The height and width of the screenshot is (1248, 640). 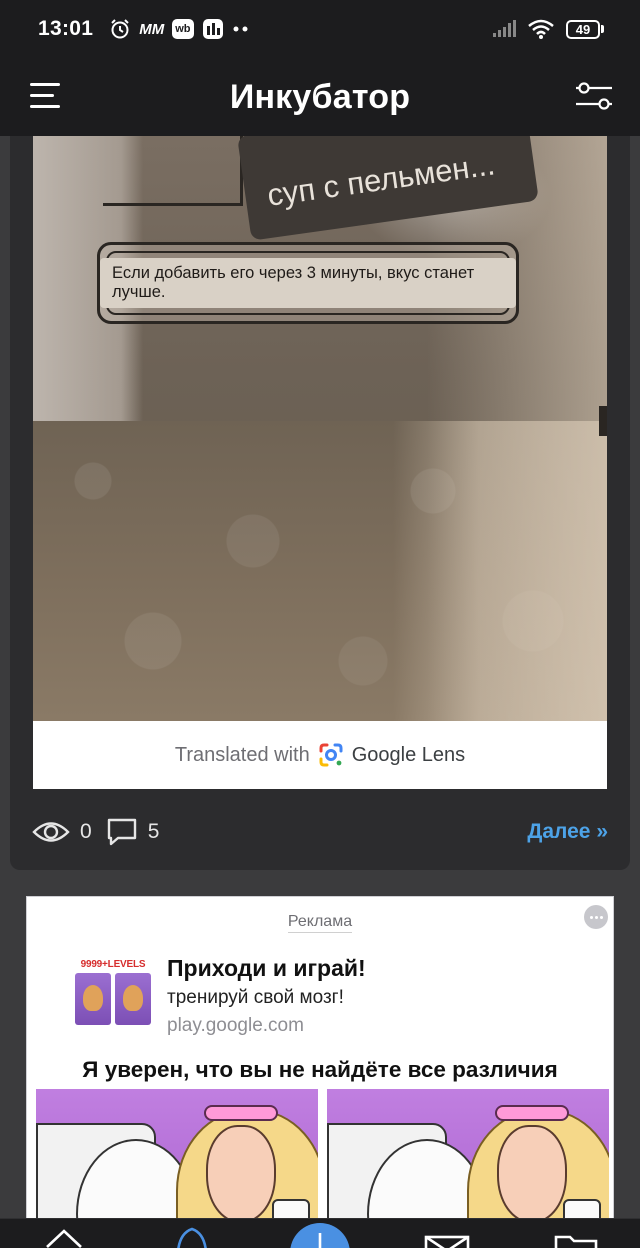 I want to click on battery-level: 49, so click(x=583, y=29).